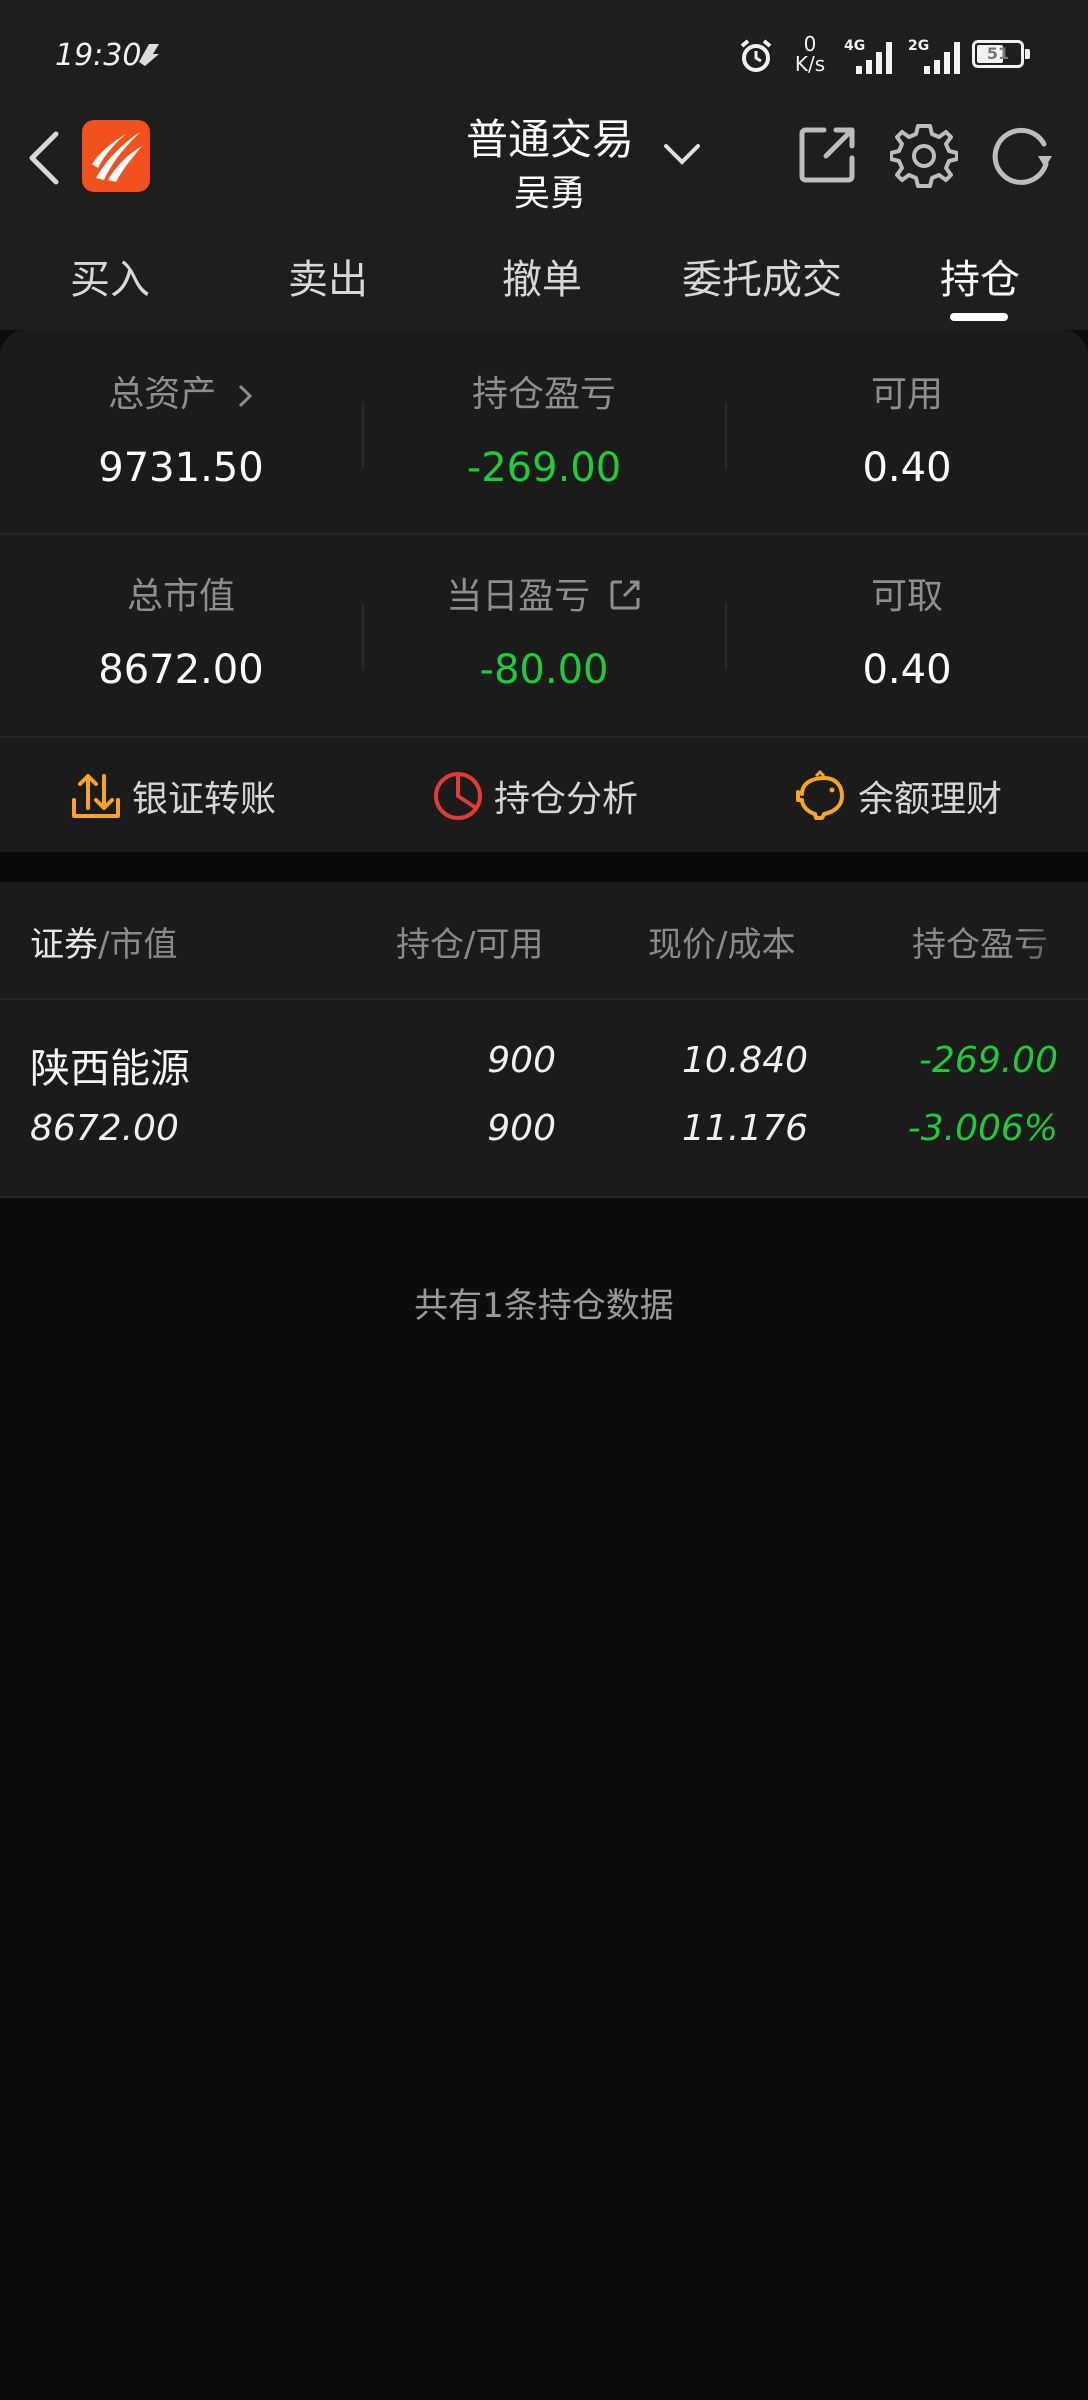  I want to click on active-tab-indicator, so click(979, 317).